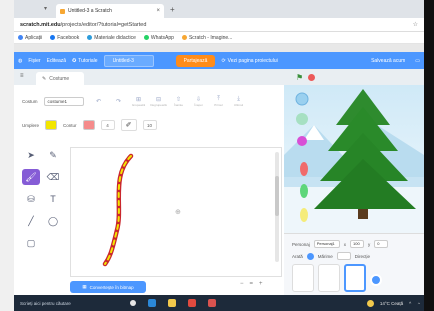  What do you see at coordinates (99, 101) in the screenshot?
I see `editor-action-button: ↶` at bounding box center [99, 101].